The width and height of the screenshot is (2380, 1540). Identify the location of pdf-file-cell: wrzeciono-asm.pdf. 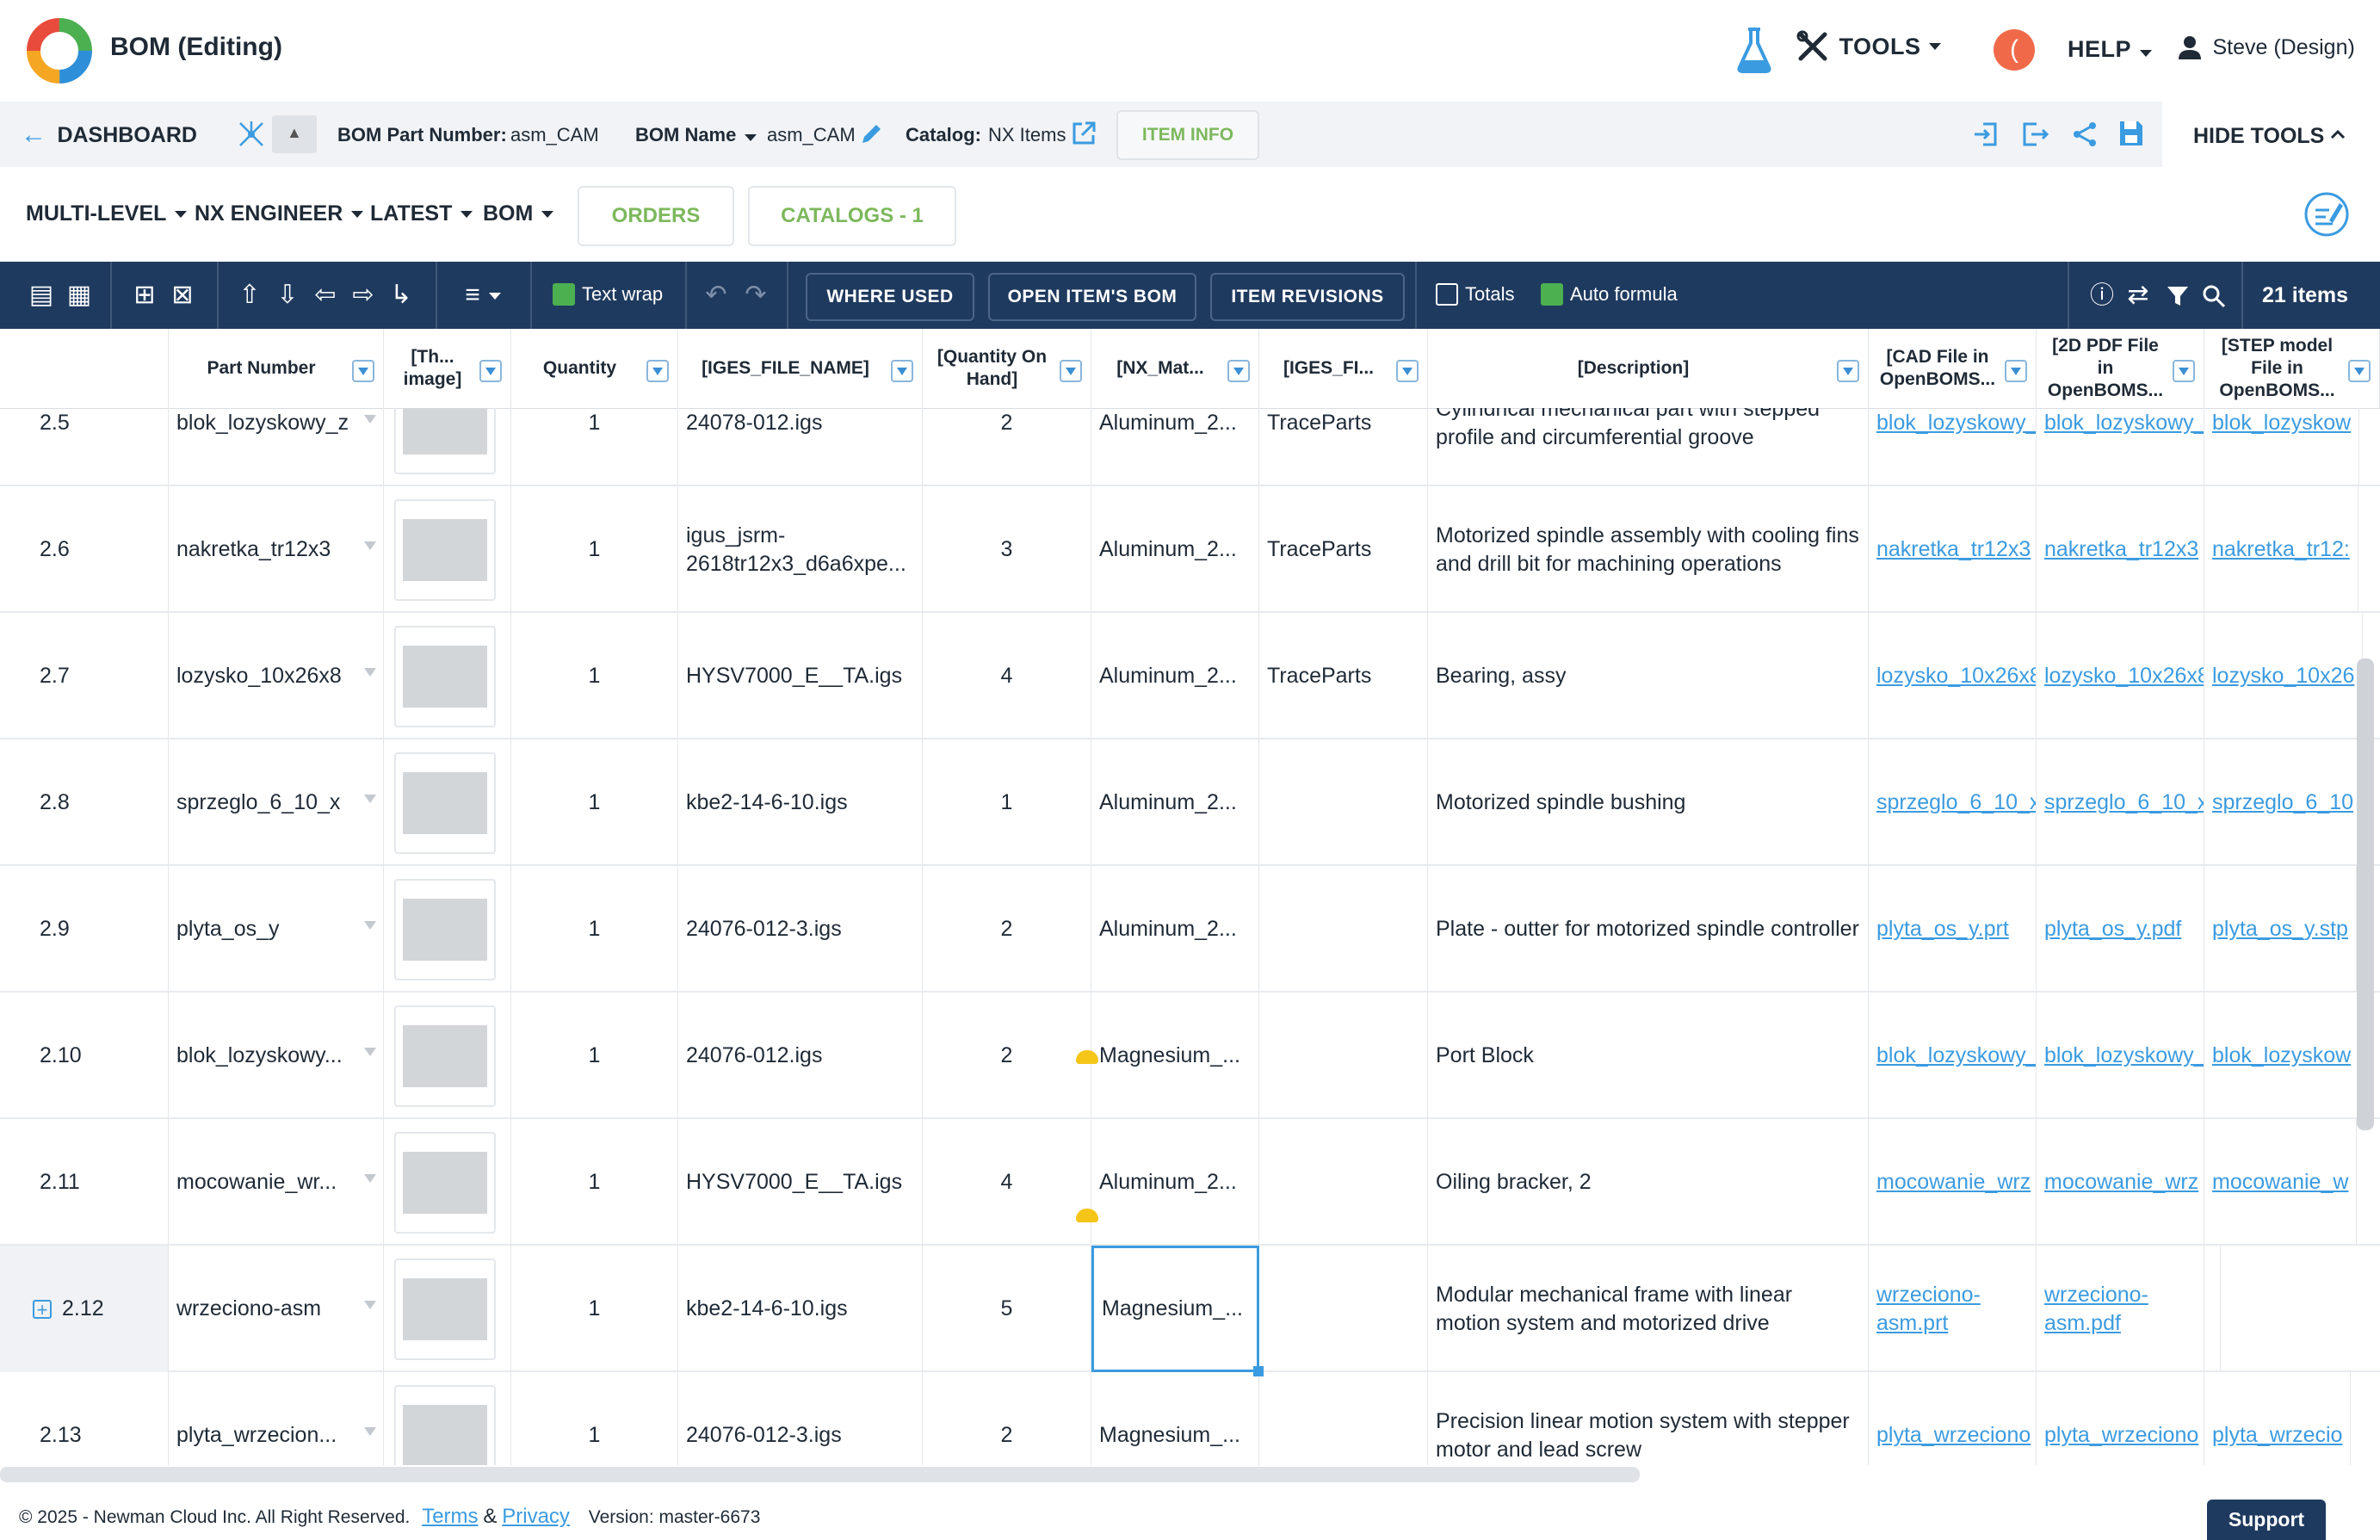
(2121, 1309).